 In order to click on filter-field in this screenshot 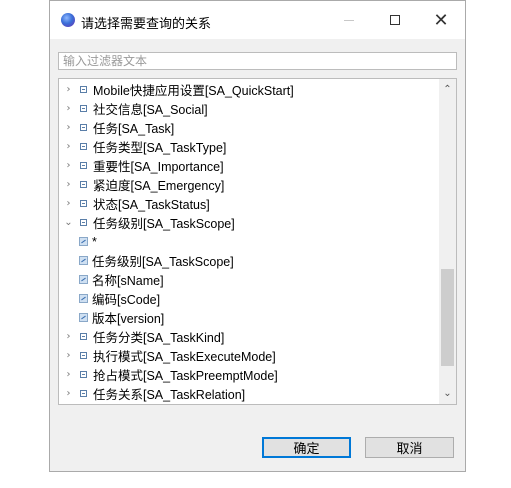, I will do `click(257, 61)`.